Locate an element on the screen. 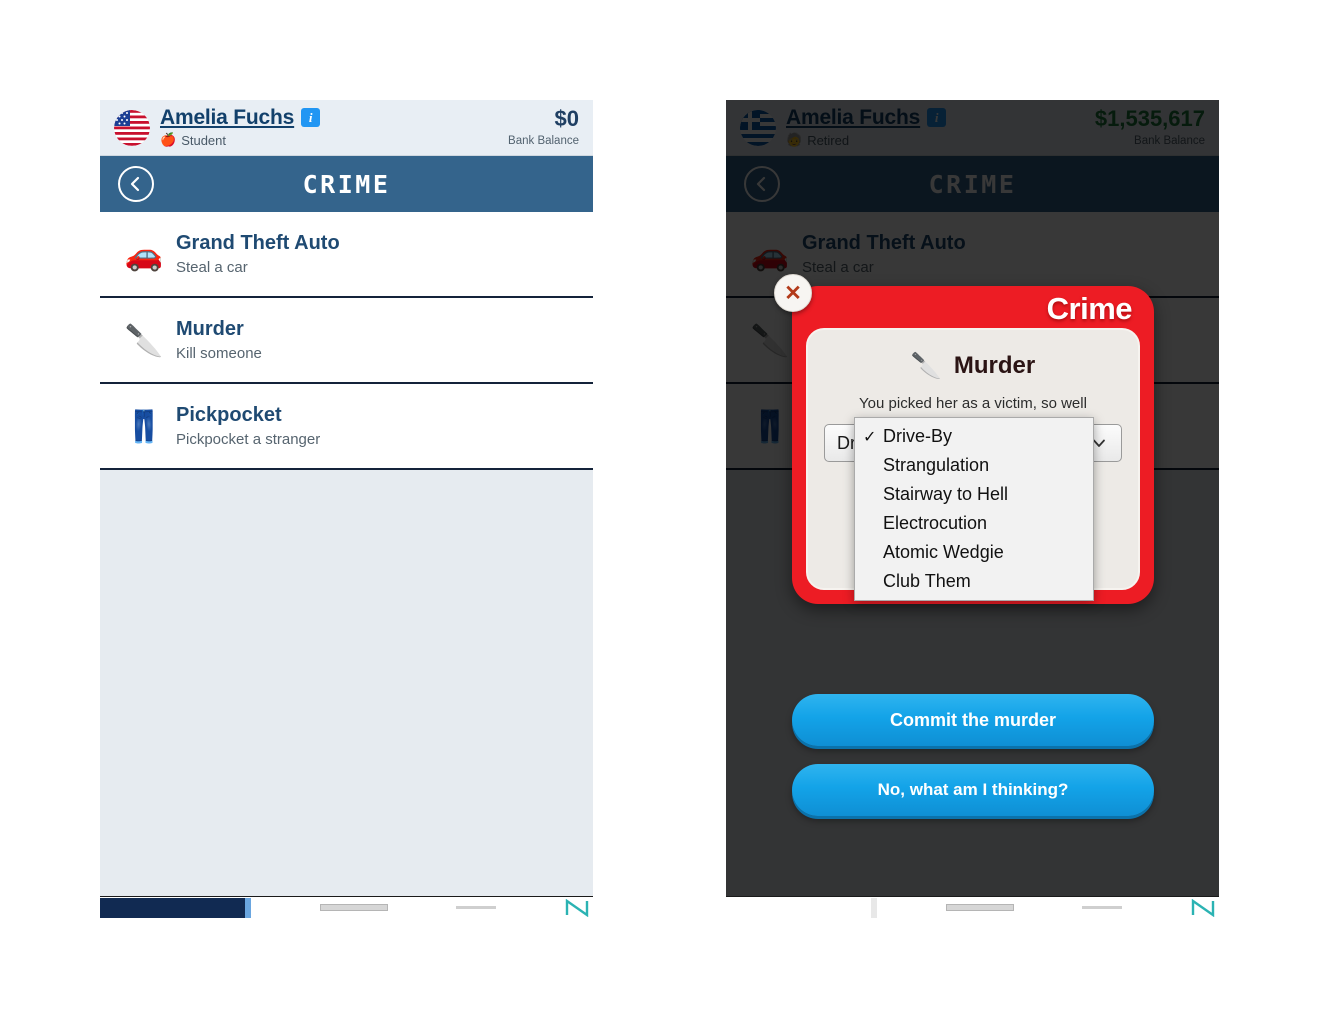 The width and height of the screenshot is (1320, 1020). crime-name: Murder is located at coordinates (210, 329).